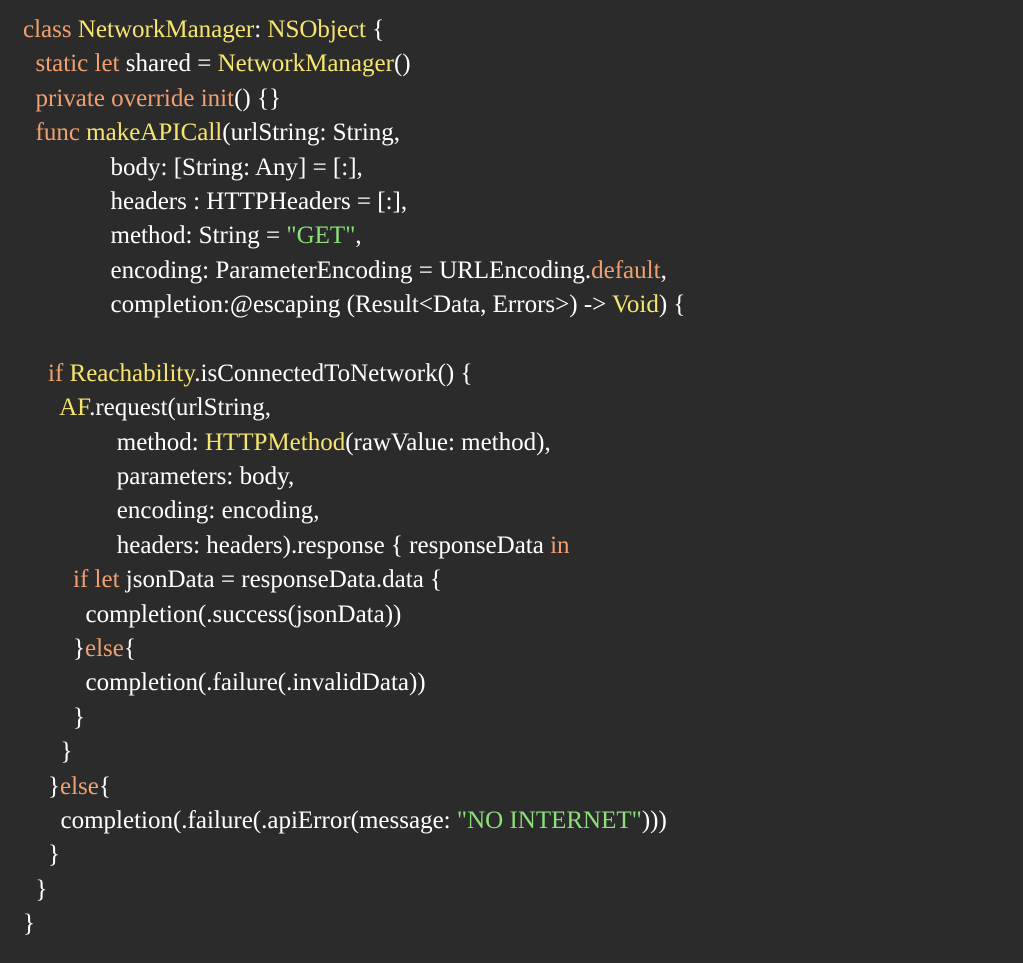  I want to click on code-line: method: HTTPMethod(rawValue: method),, so click(523, 443).